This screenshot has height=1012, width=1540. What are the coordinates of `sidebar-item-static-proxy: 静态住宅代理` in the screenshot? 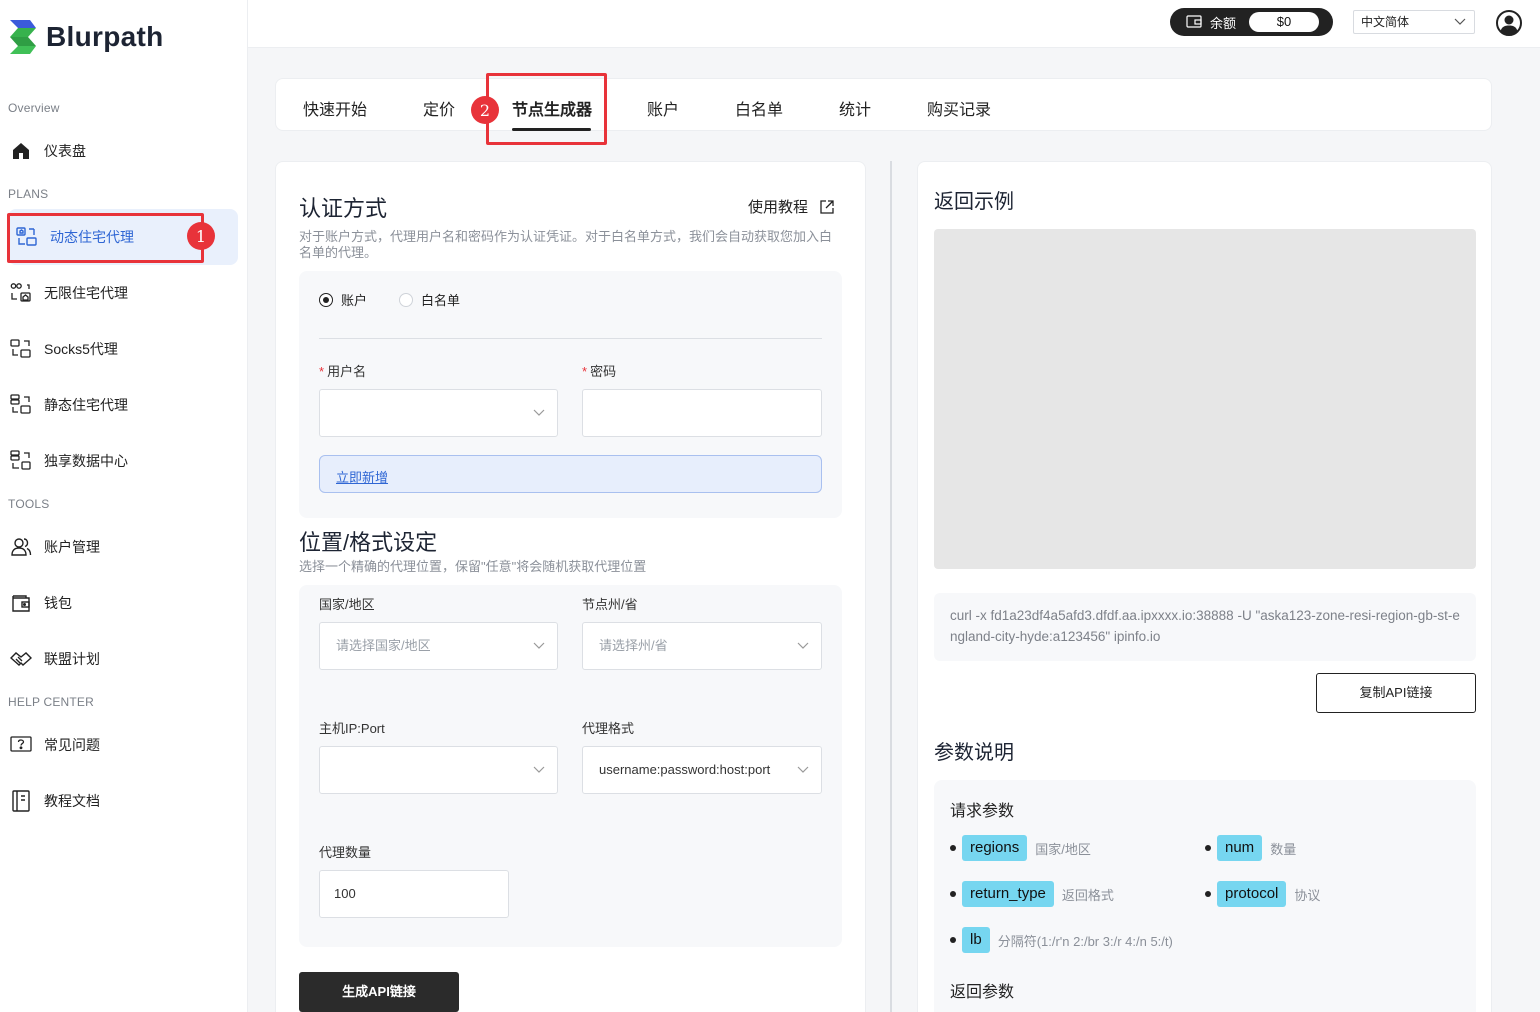 It's located at (123, 405).